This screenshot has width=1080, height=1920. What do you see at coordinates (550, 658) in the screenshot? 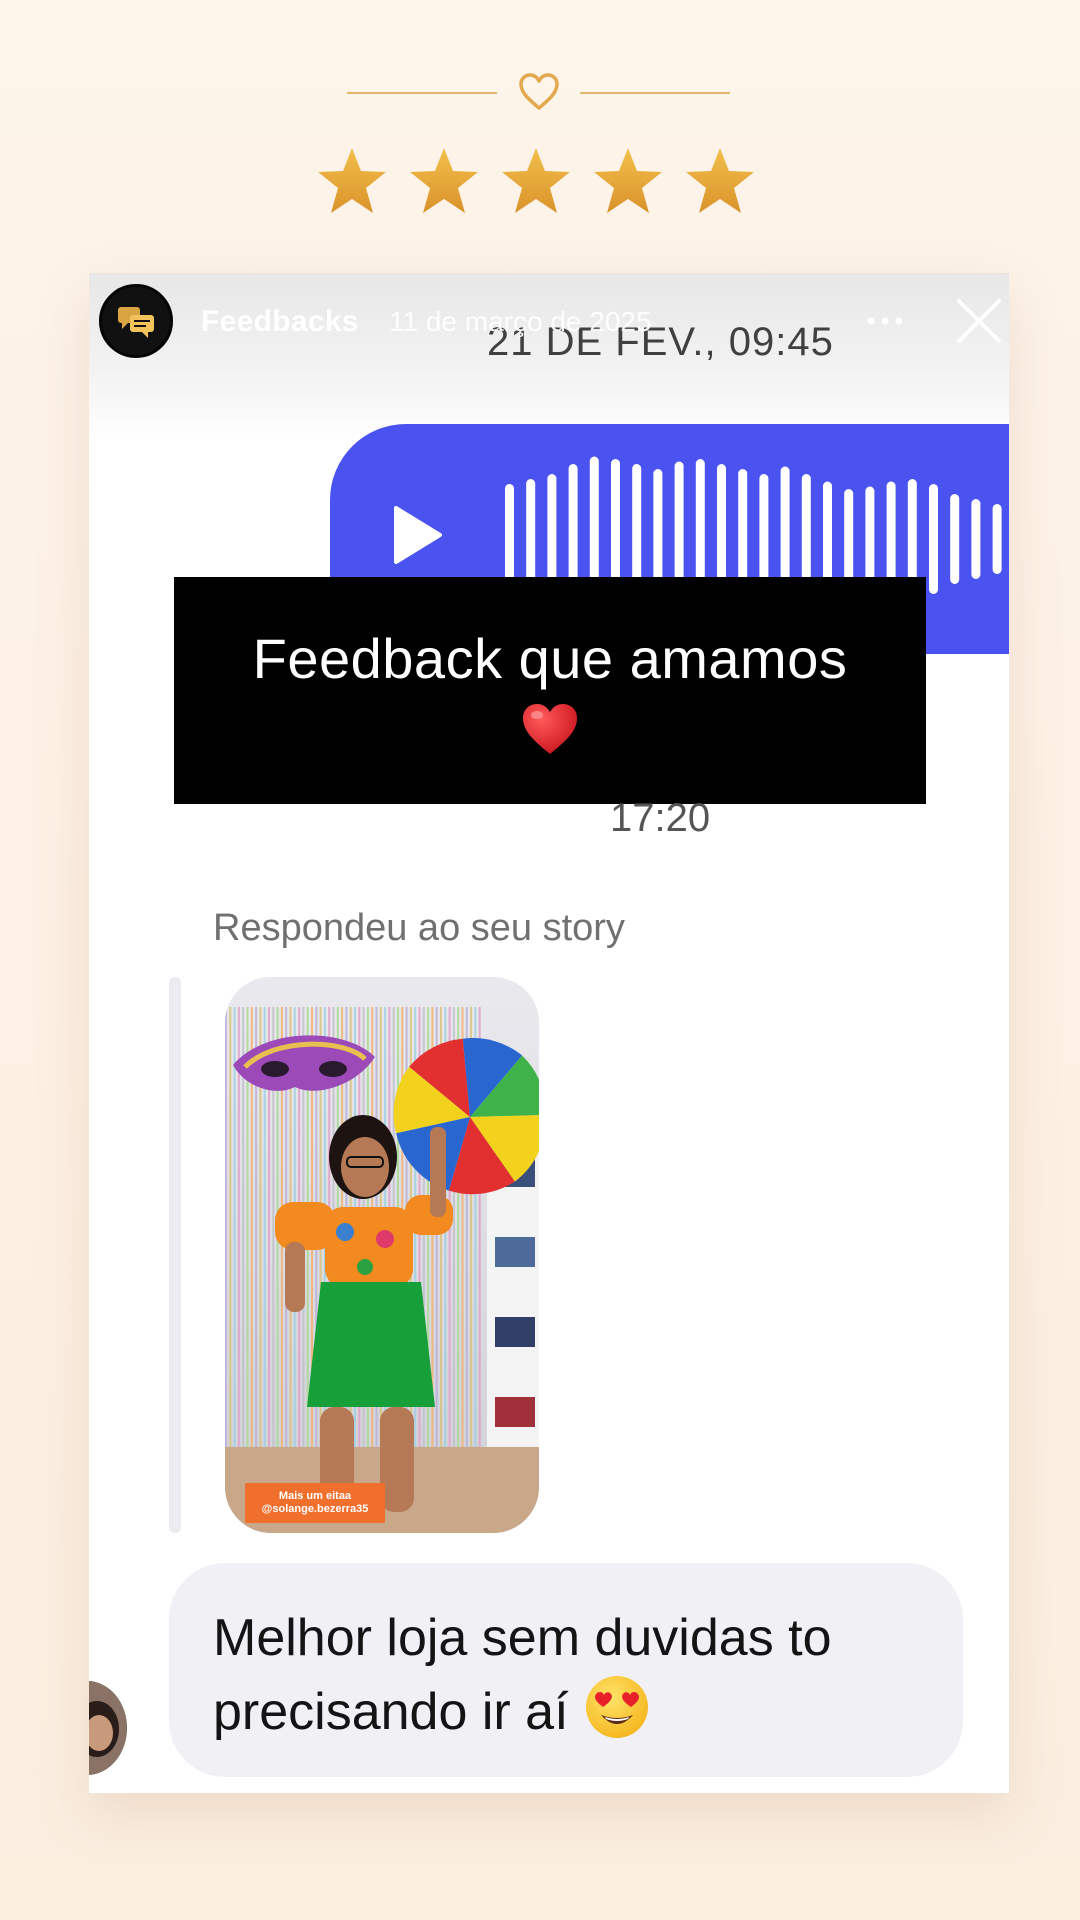
I see `caption-text: Feedback que amamos` at bounding box center [550, 658].